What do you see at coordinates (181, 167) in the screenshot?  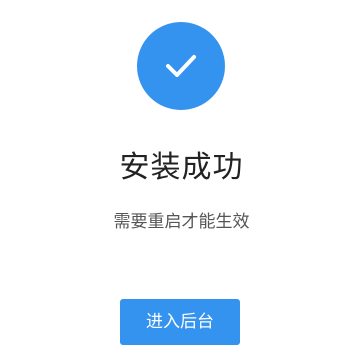 I see `success-title: 安装成功` at bounding box center [181, 167].